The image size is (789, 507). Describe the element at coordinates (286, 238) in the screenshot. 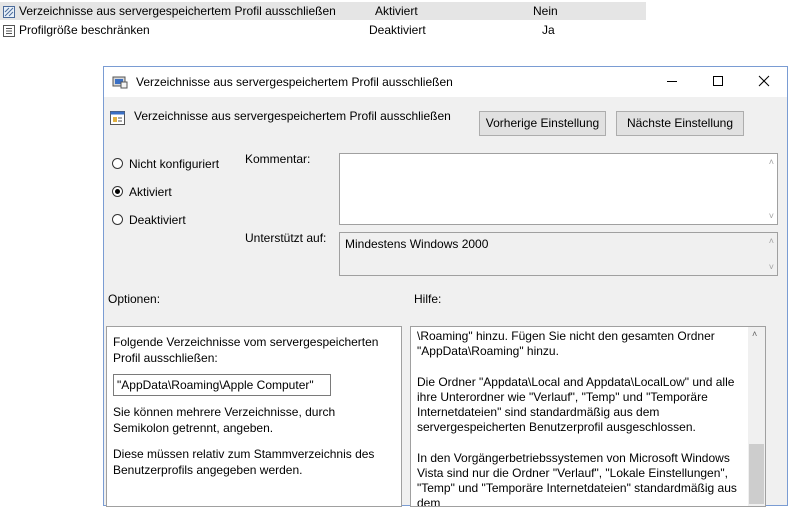

I see `supported-on-label: Unterstützt auf:` at that location.